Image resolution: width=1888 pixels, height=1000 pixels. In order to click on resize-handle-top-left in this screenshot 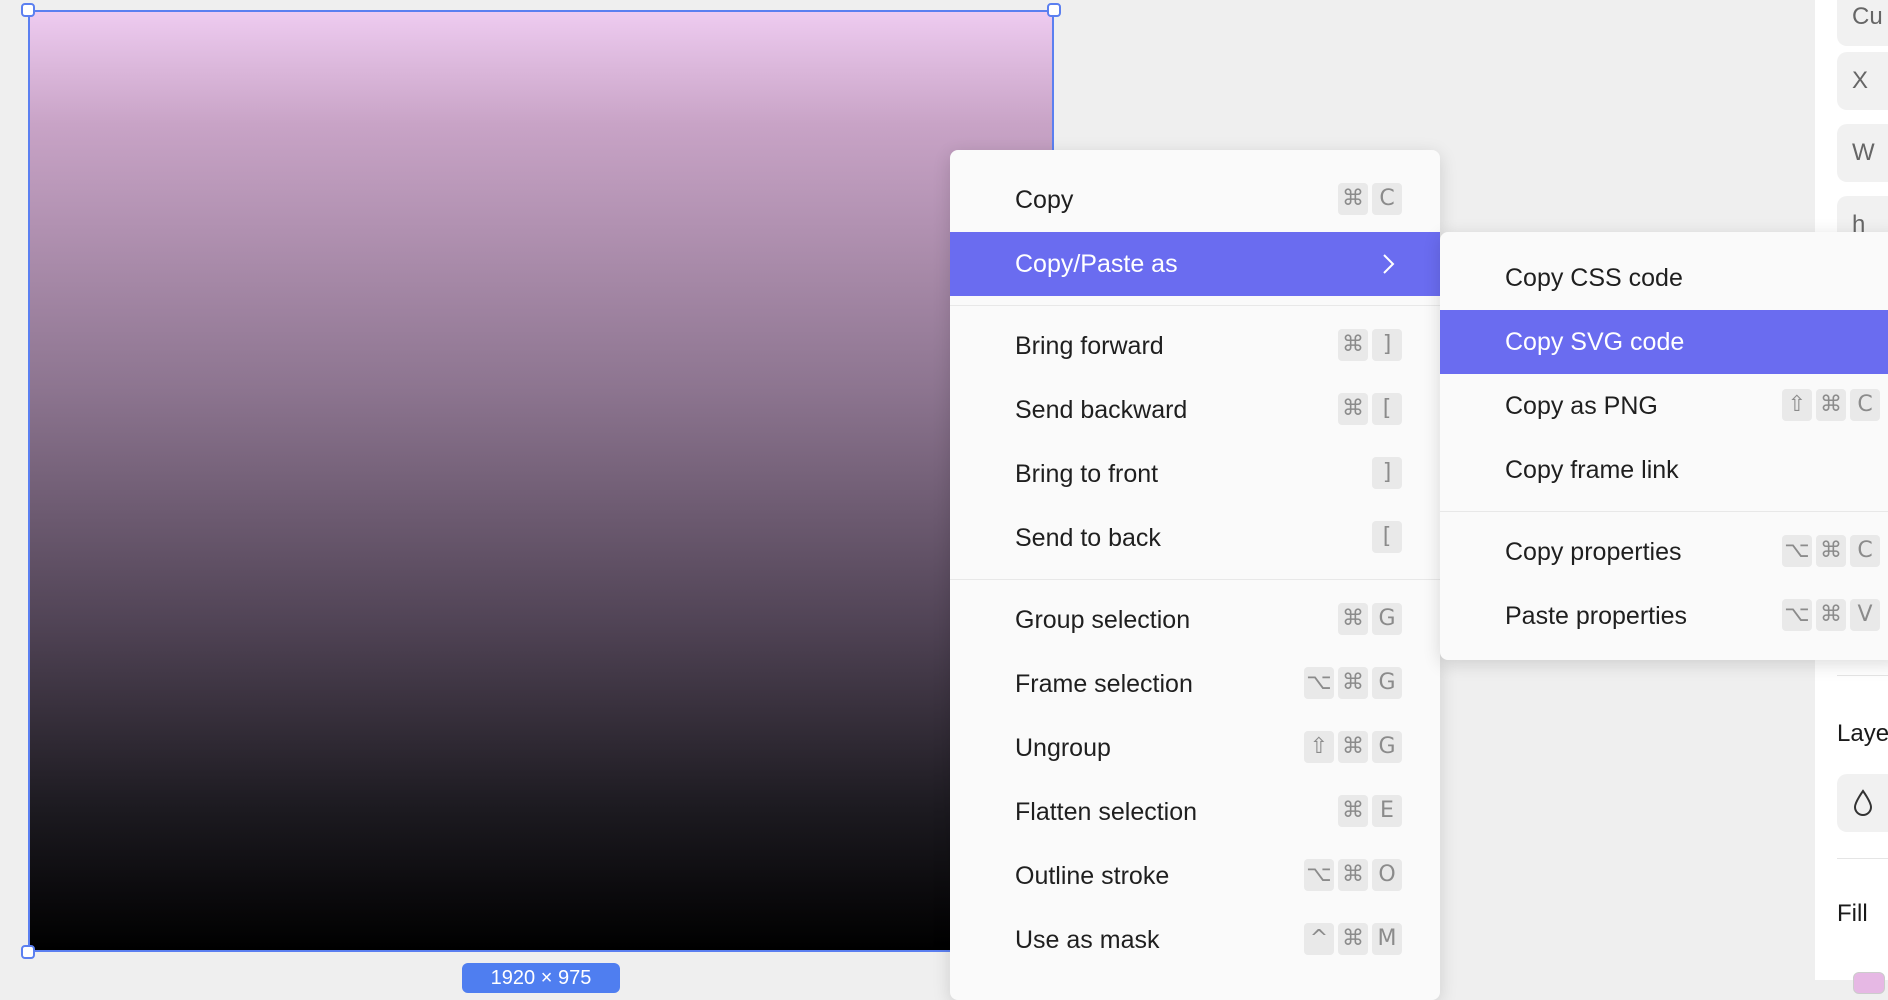, I will do `click(28, 10)`.